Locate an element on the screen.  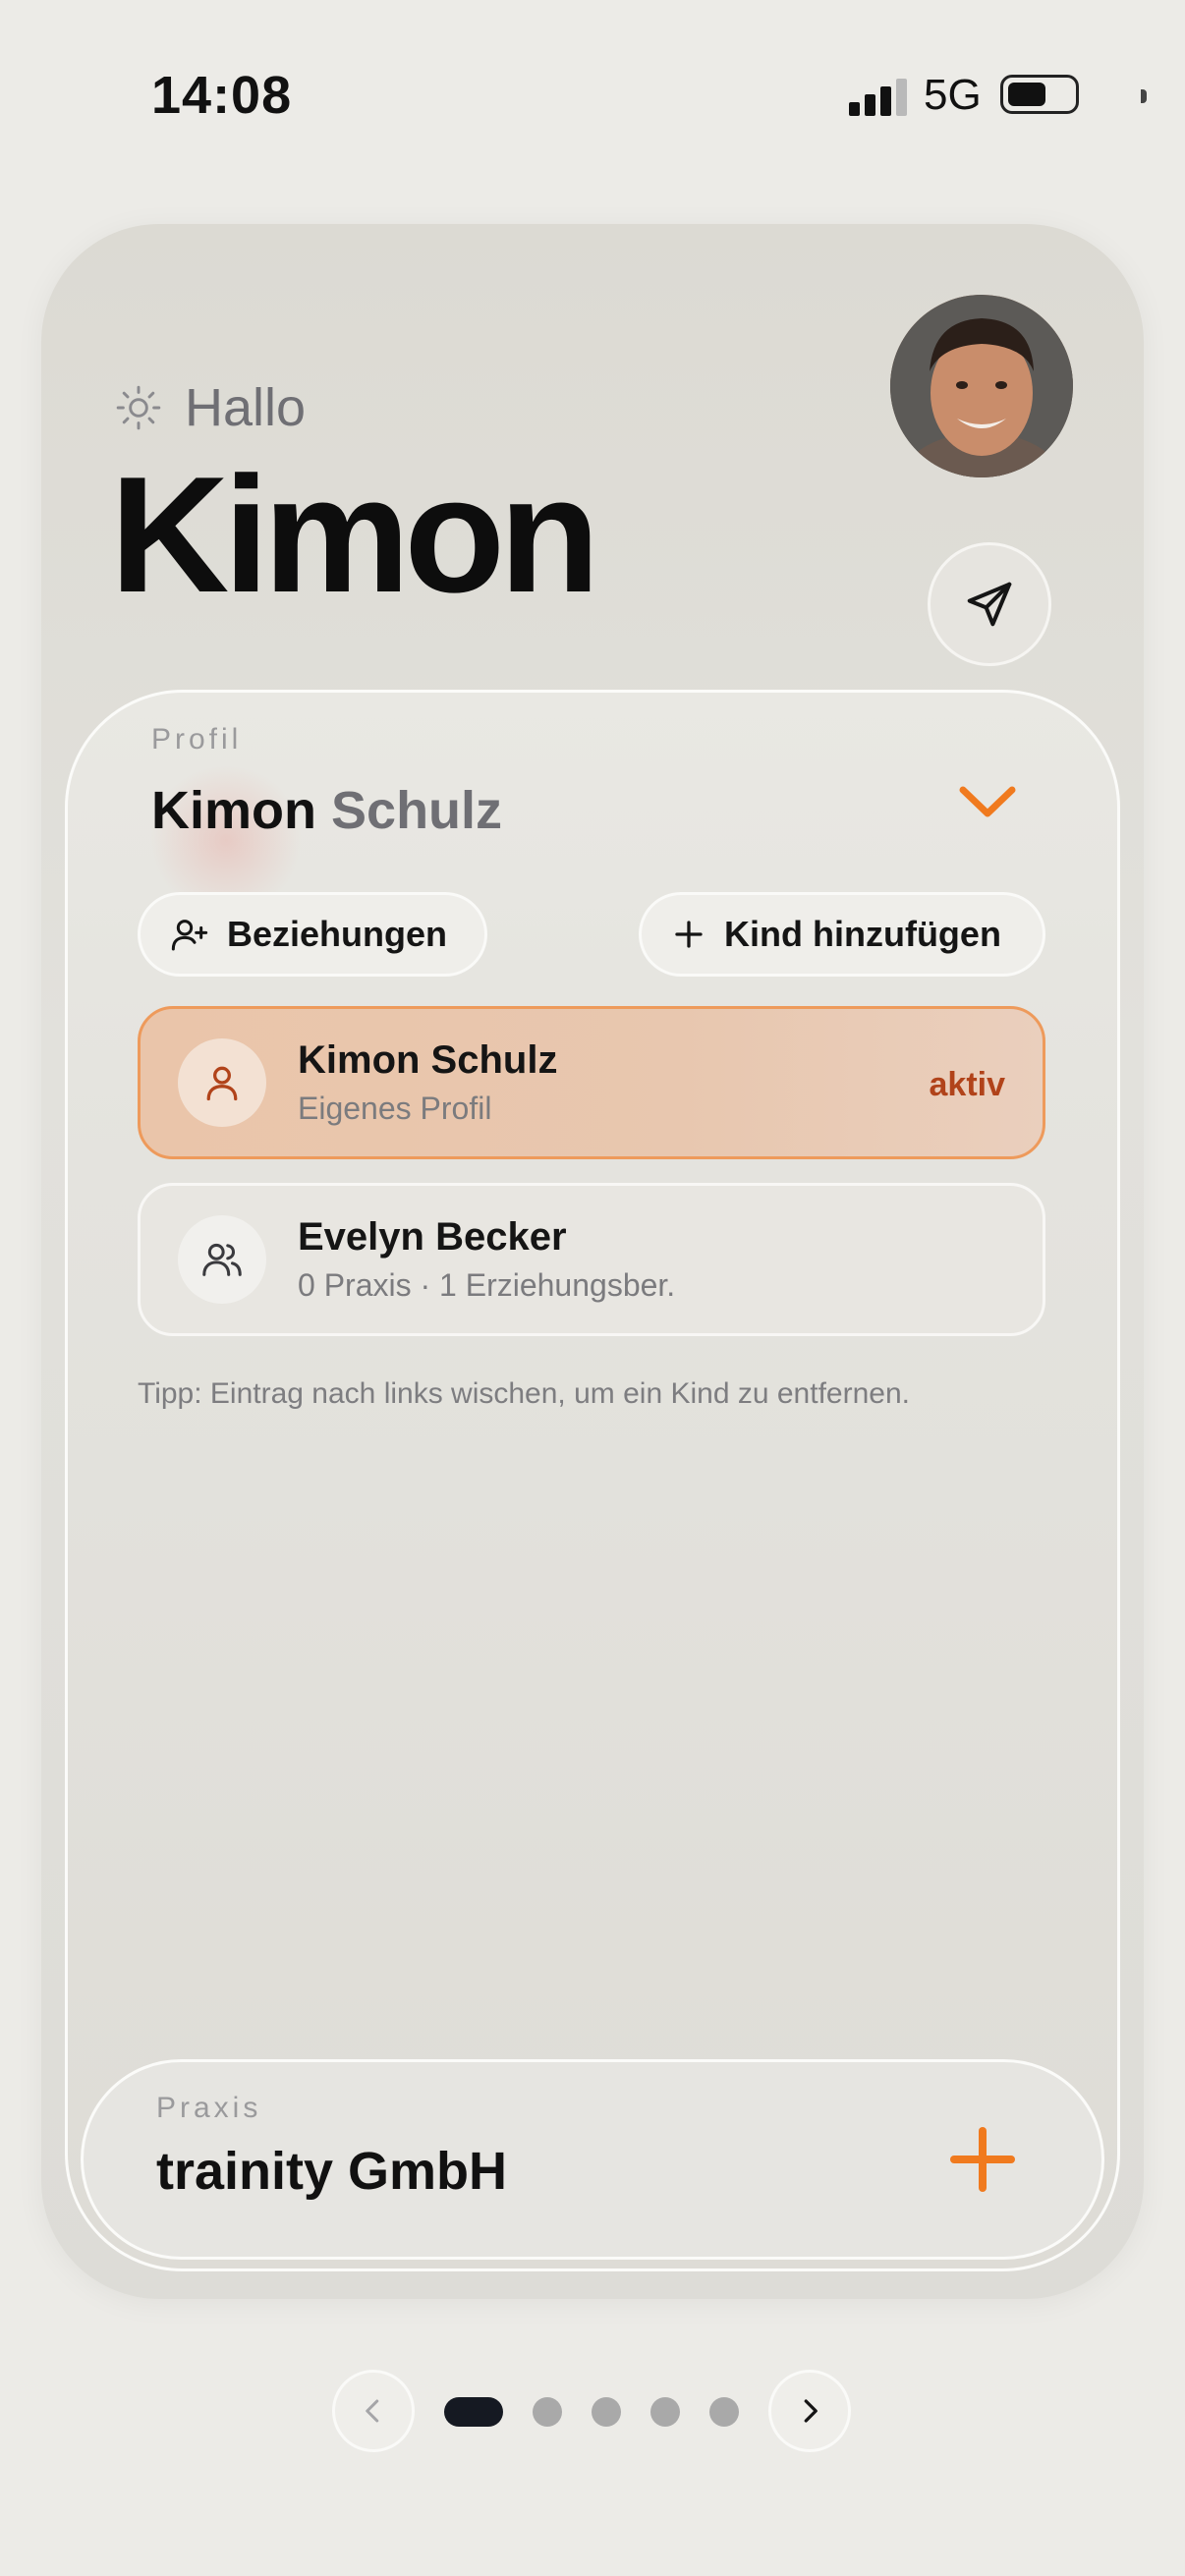
add-child-button: Kind hinzufügen is located at coordinates (842, 934).